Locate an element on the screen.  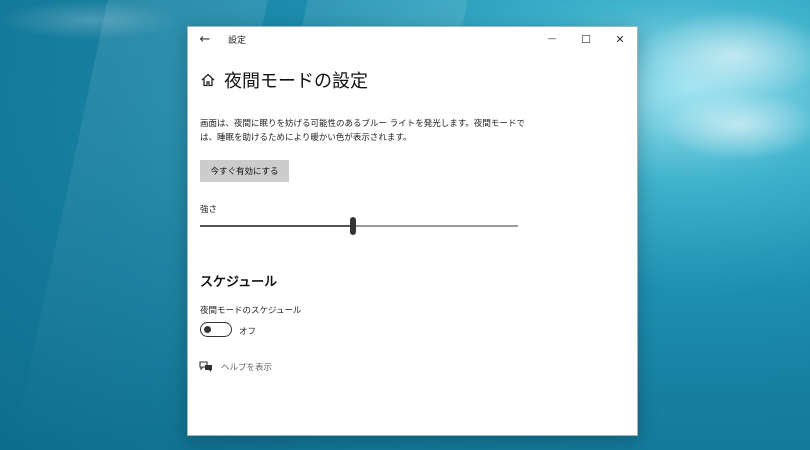
enable-now-button: 今すぐ有効にする is located at coordinates (244, 171).